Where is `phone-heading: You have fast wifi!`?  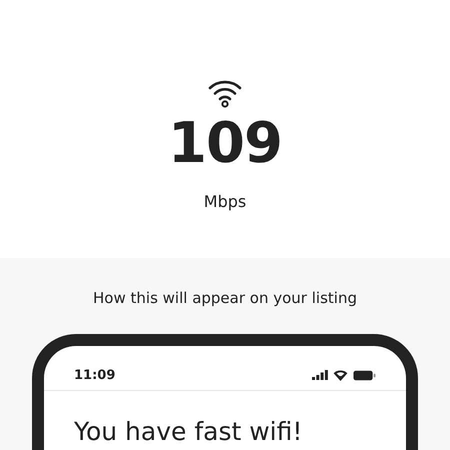
phone-heading: You have fast wifi! is located at coordinates (188, 431).